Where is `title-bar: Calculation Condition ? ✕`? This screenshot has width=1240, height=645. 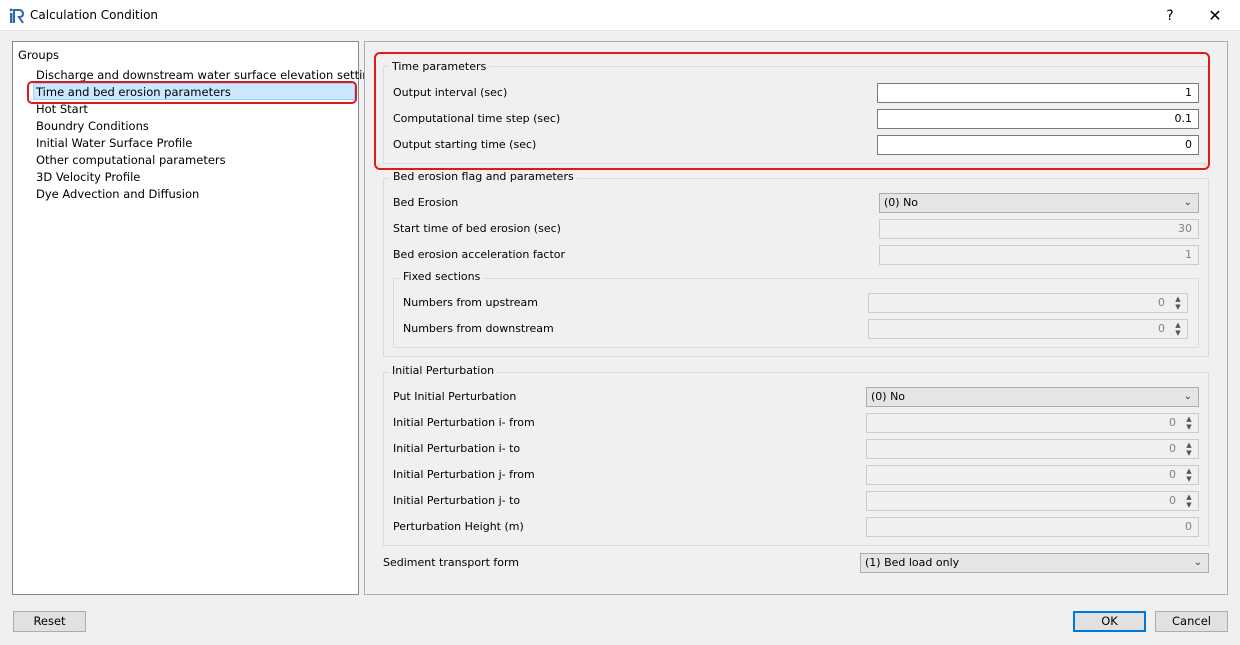
title-bar: Calculation Condition ? ✕ is located at coordinates (620, 15).